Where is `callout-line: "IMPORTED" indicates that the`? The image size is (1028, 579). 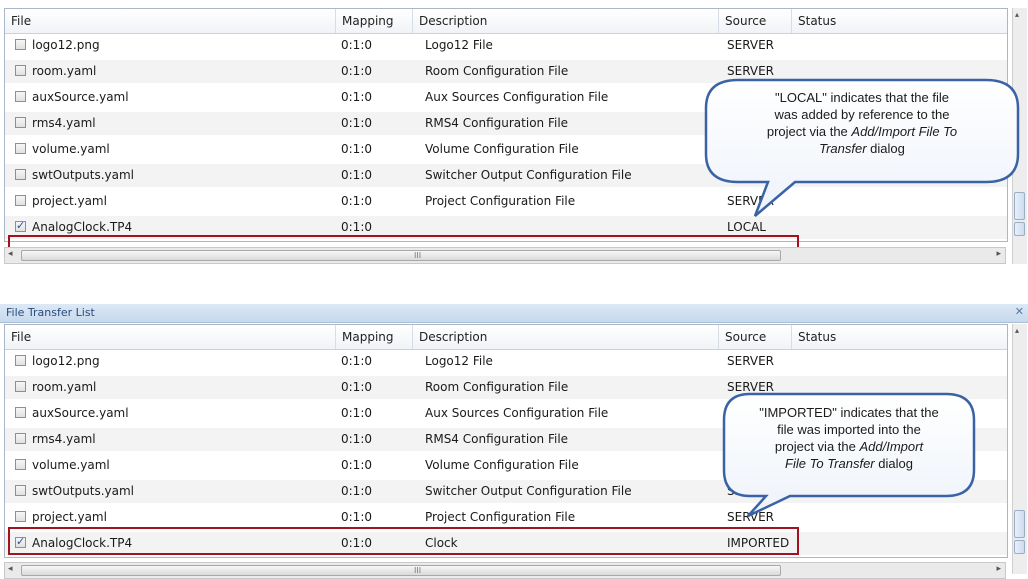
callout-line: "IMPORTED" indicates that the is located at coordinates (849, 412).